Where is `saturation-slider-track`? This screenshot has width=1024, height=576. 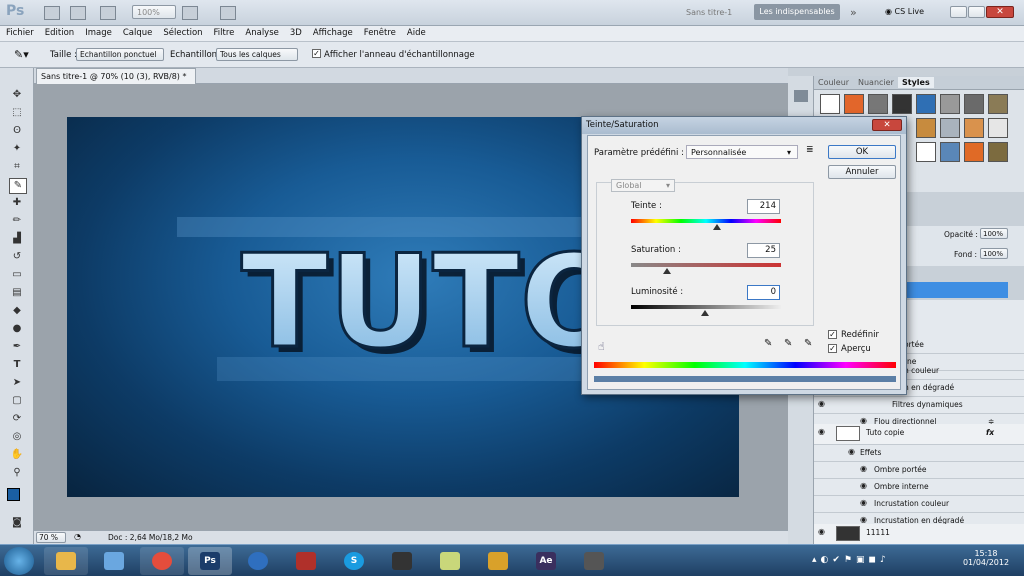
saturation-slider-track is located at coordinates (706, 265).